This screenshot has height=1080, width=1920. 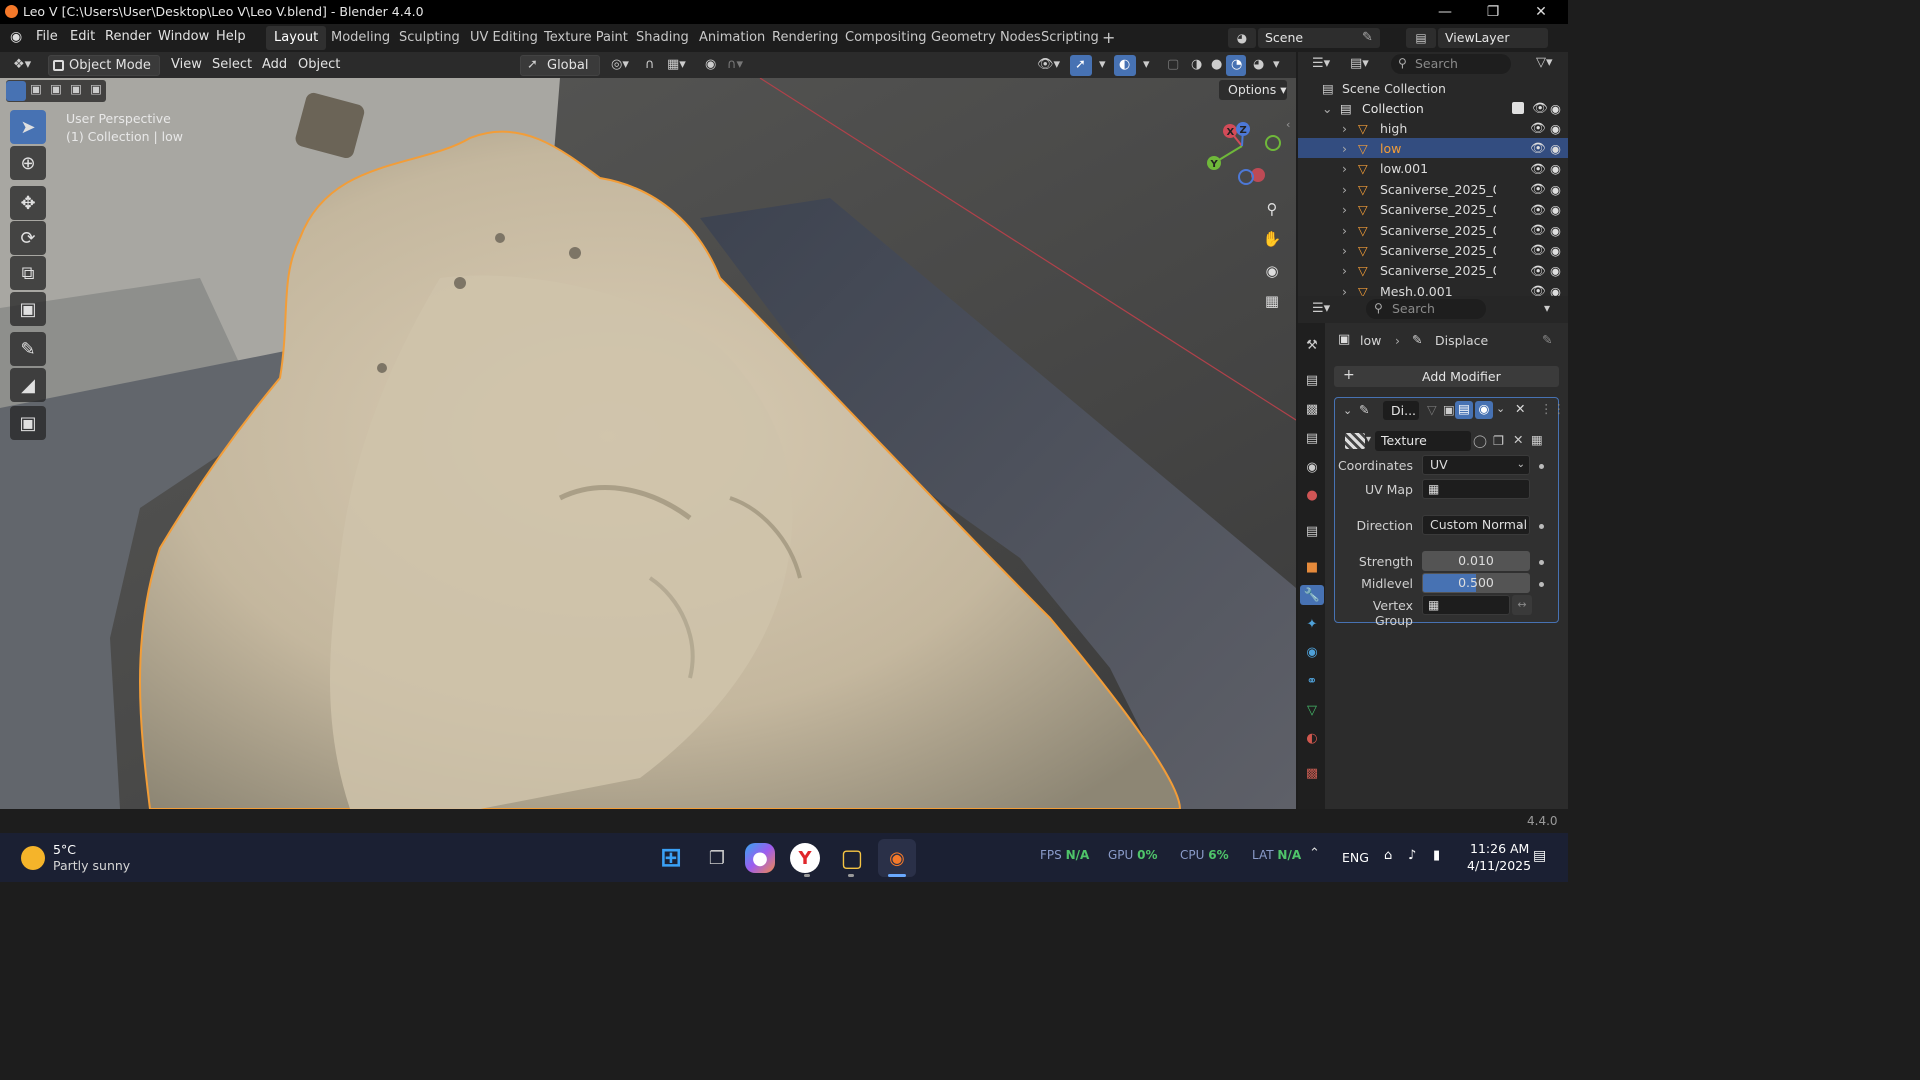 I want to click on properties-search-input: Search, so click(x=1426, y=309).